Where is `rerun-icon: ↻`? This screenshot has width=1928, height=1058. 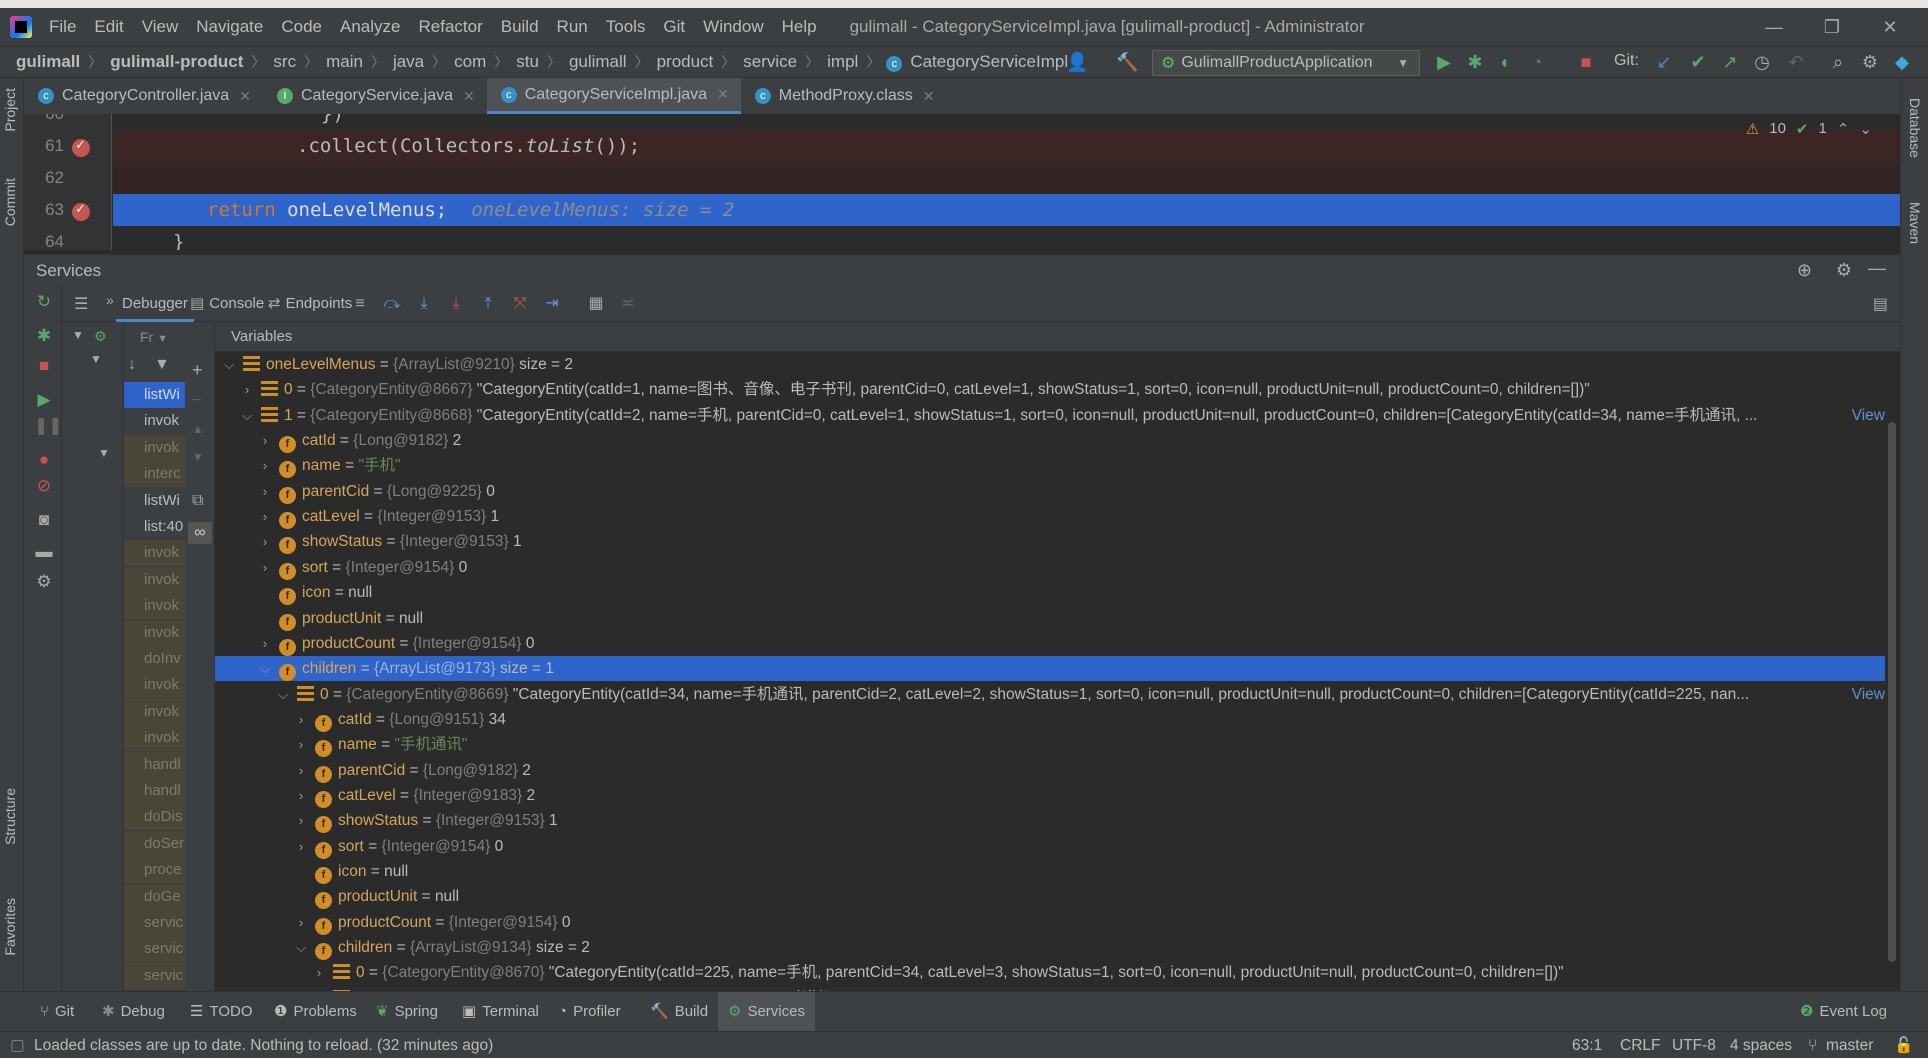
rerun-icon: ↻ is located at coordinates (44, 302).